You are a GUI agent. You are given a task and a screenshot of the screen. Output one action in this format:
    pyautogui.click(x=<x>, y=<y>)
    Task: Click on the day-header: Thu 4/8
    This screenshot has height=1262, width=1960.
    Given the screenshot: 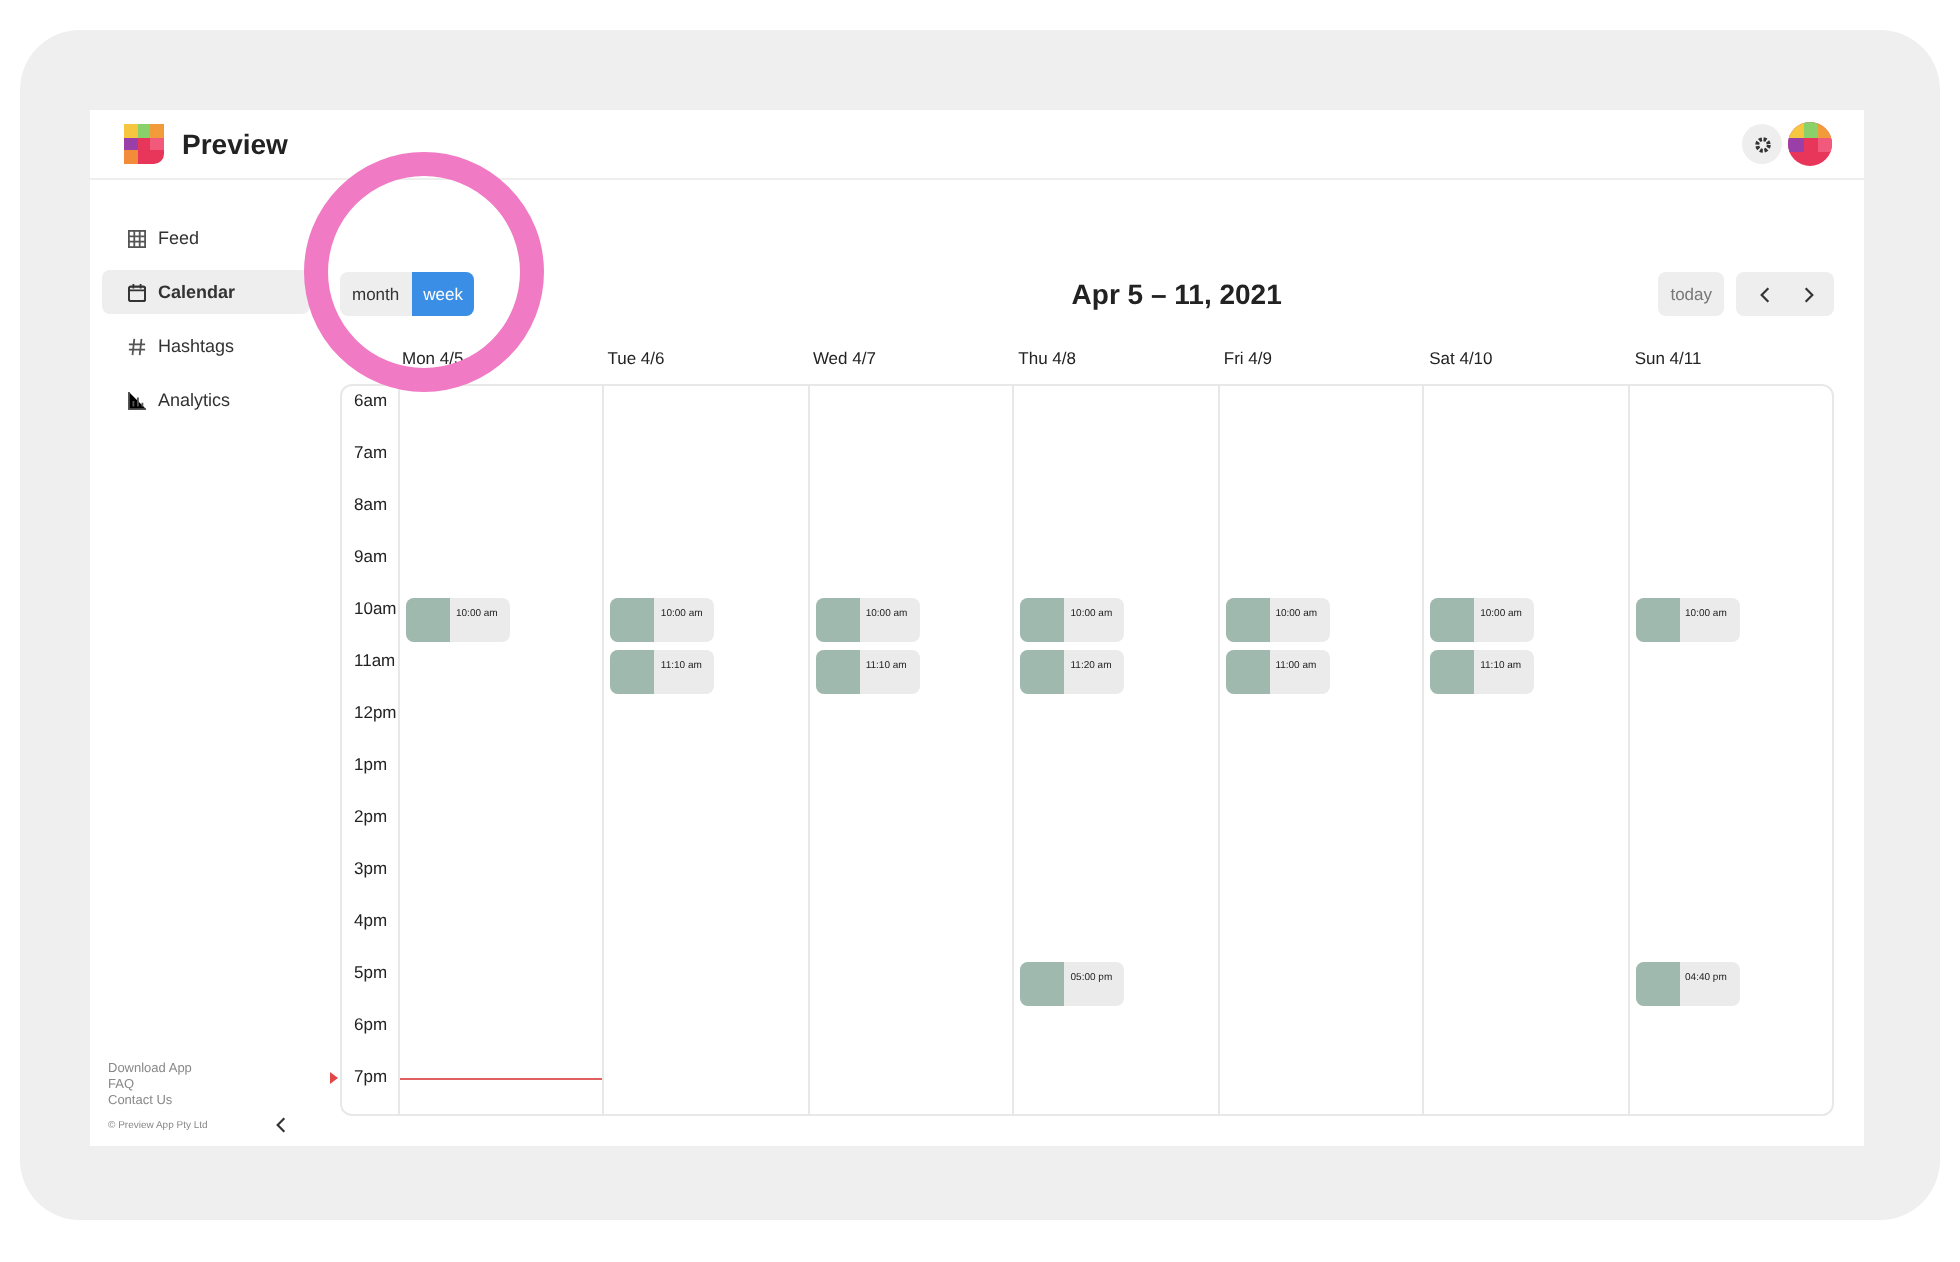 What is the action you would take?
    pyautogui.click(x=1047, y=358)
    